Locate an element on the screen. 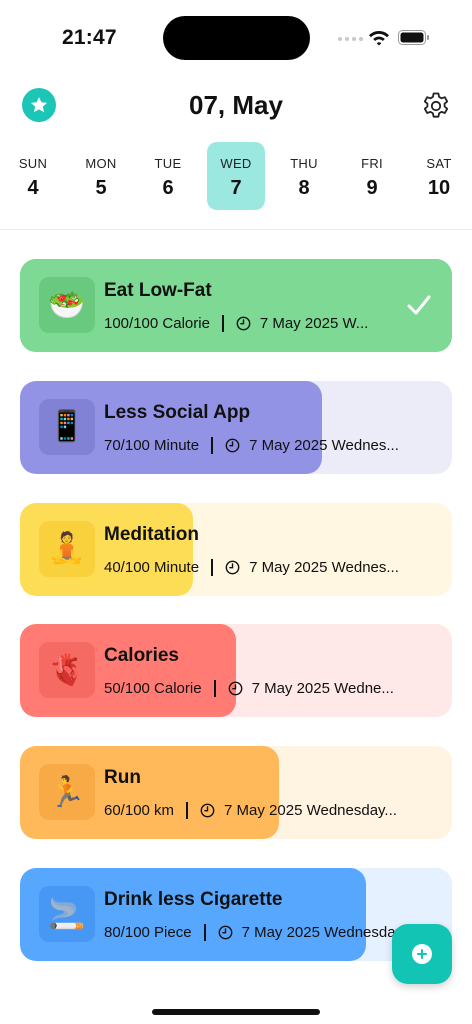  week-strip: SUN 4 MON 5 TUE 6 WED 7 THU 8 FRI 9 SAT 10 is located at coordinates (236, 178).